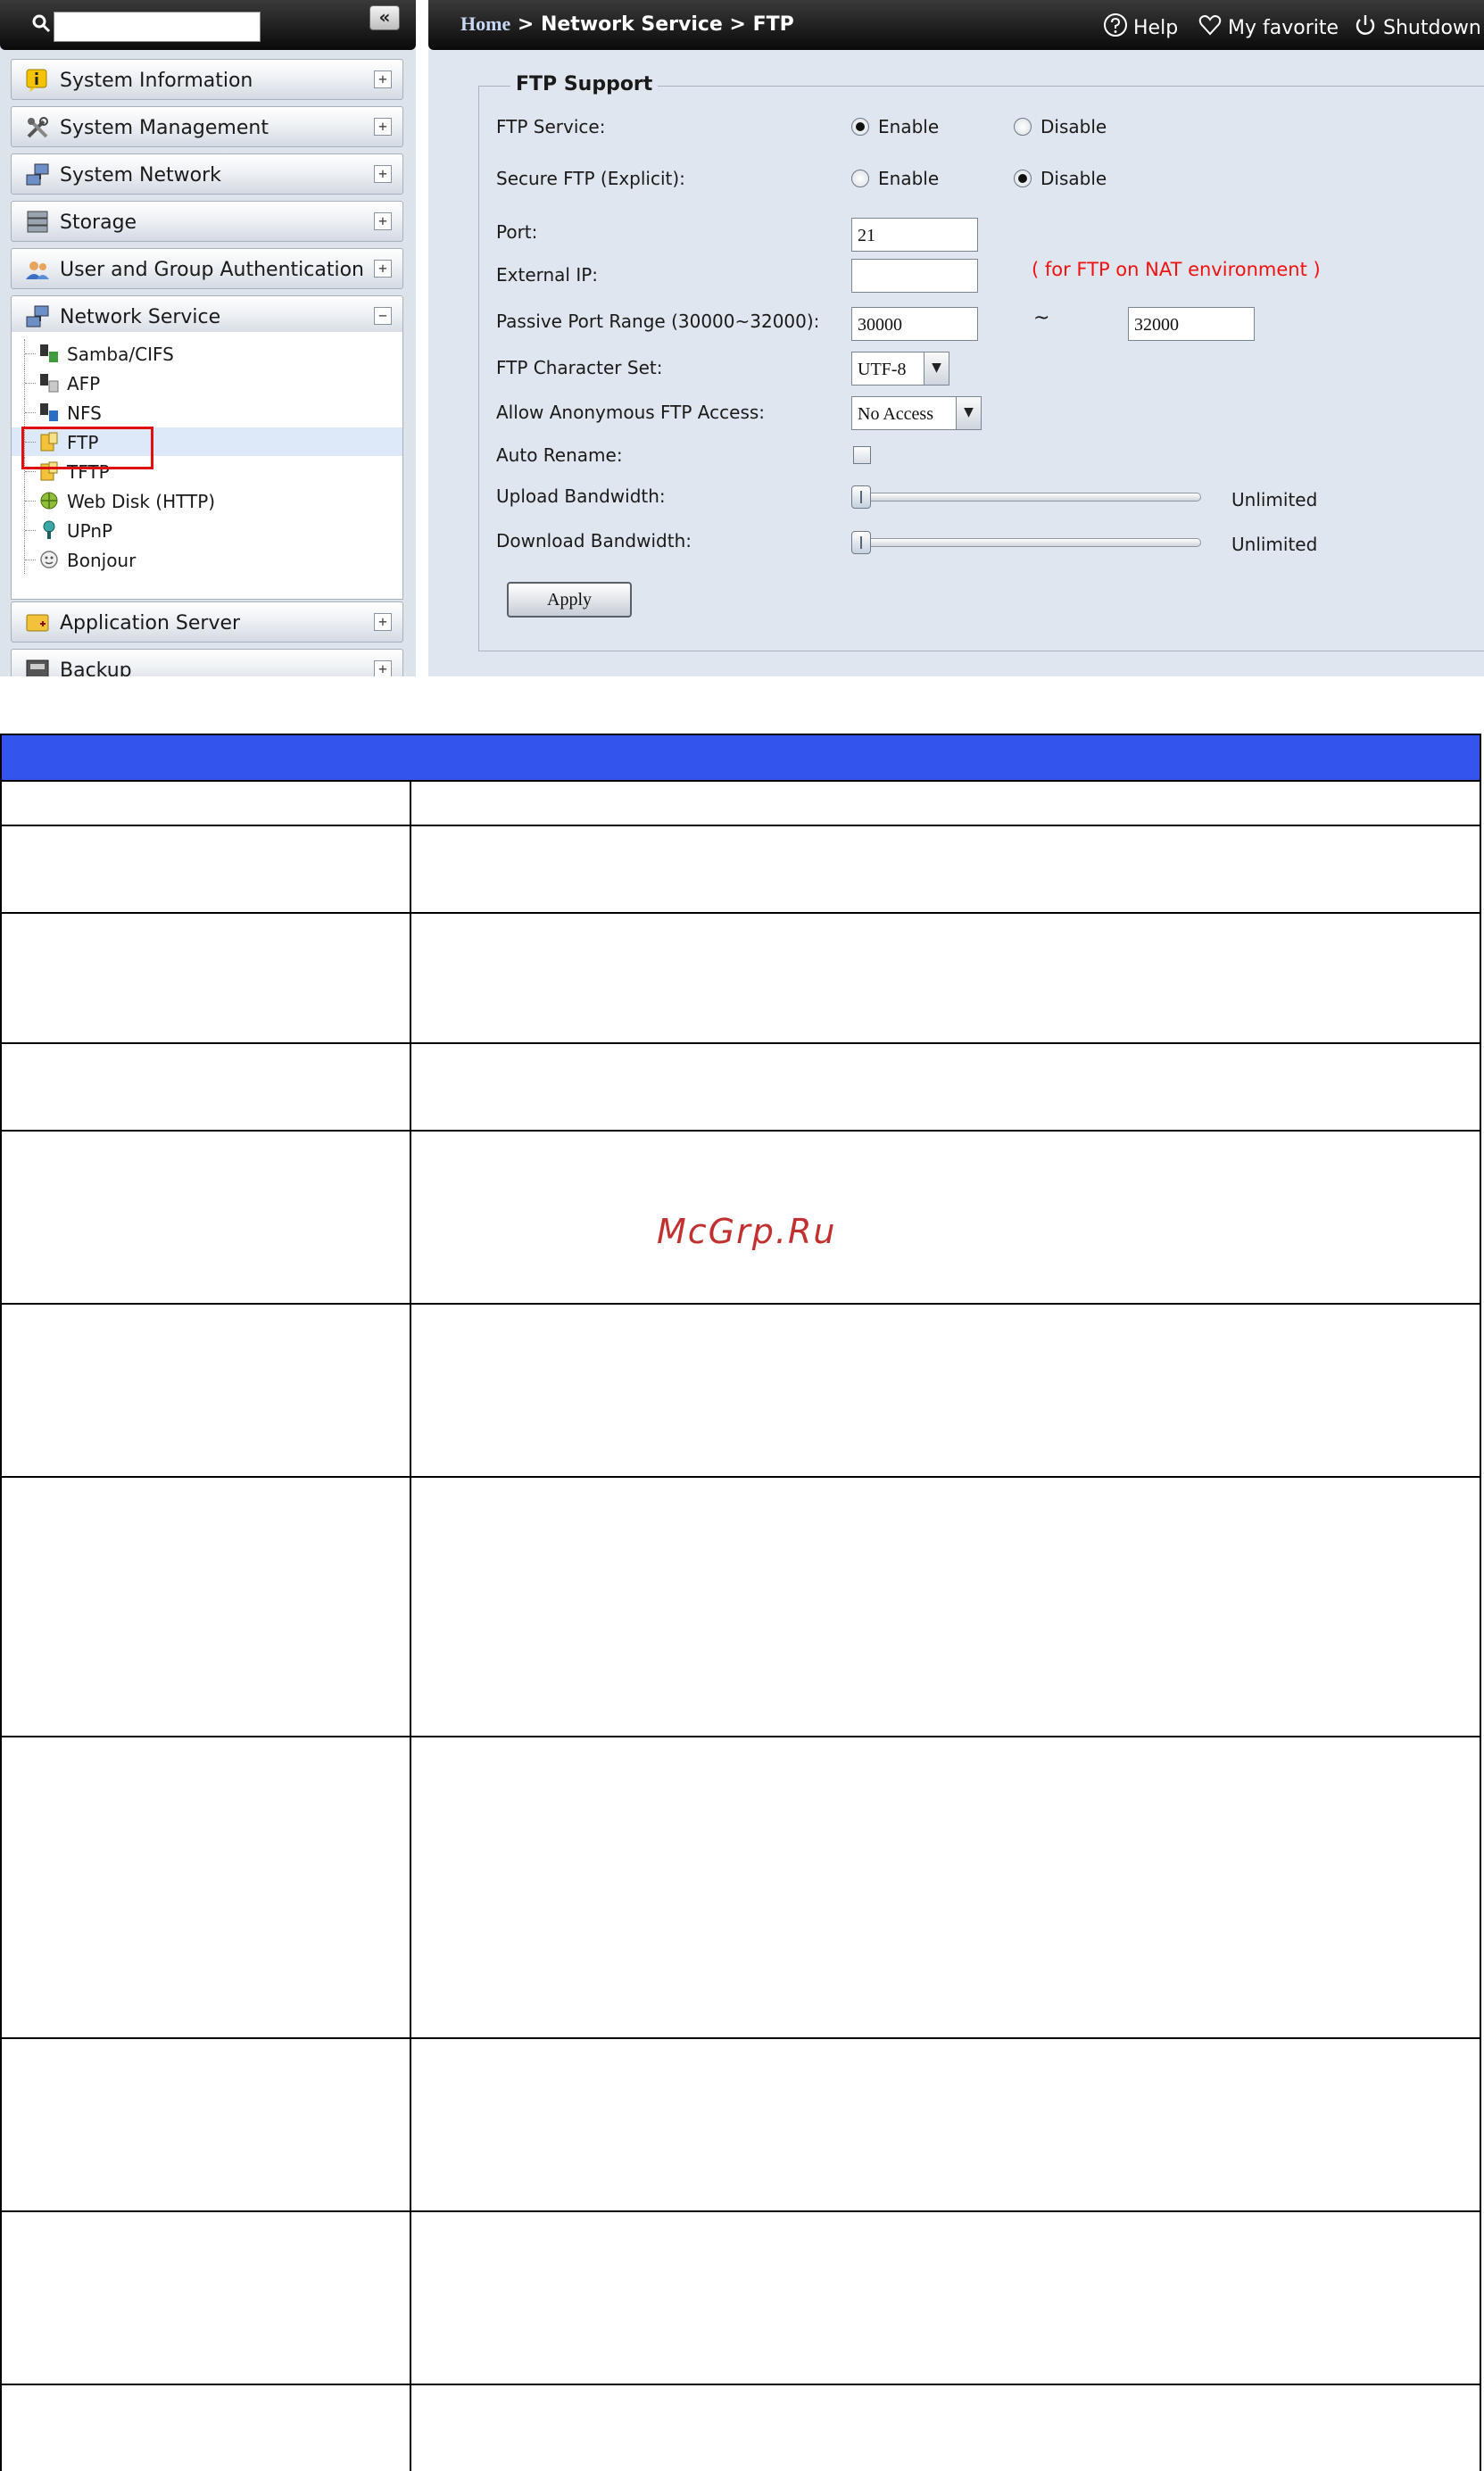  Describe the element at coordinates (882, 369) in the screenshot. I see `ftp-charset-value: UTF-8` at that location.